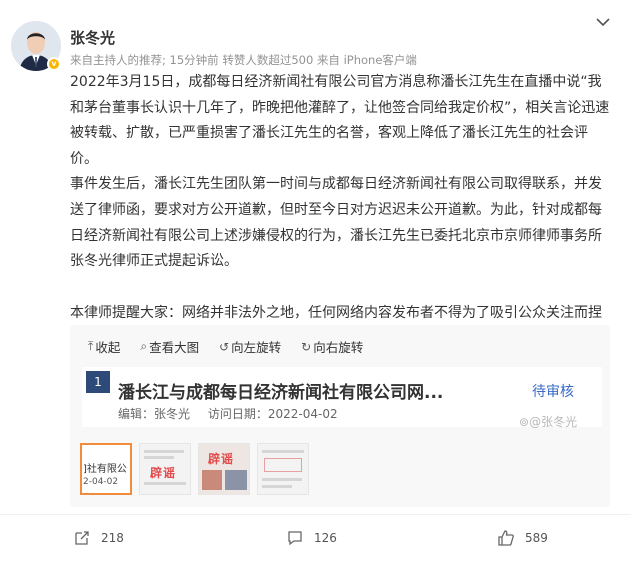 The width and height of the screenshot is (631, 569). What do you see at coordinates (224, 469) in the screenshot?
I see `thumbnail-3: 辟谣` at bounding box center [224, 469].